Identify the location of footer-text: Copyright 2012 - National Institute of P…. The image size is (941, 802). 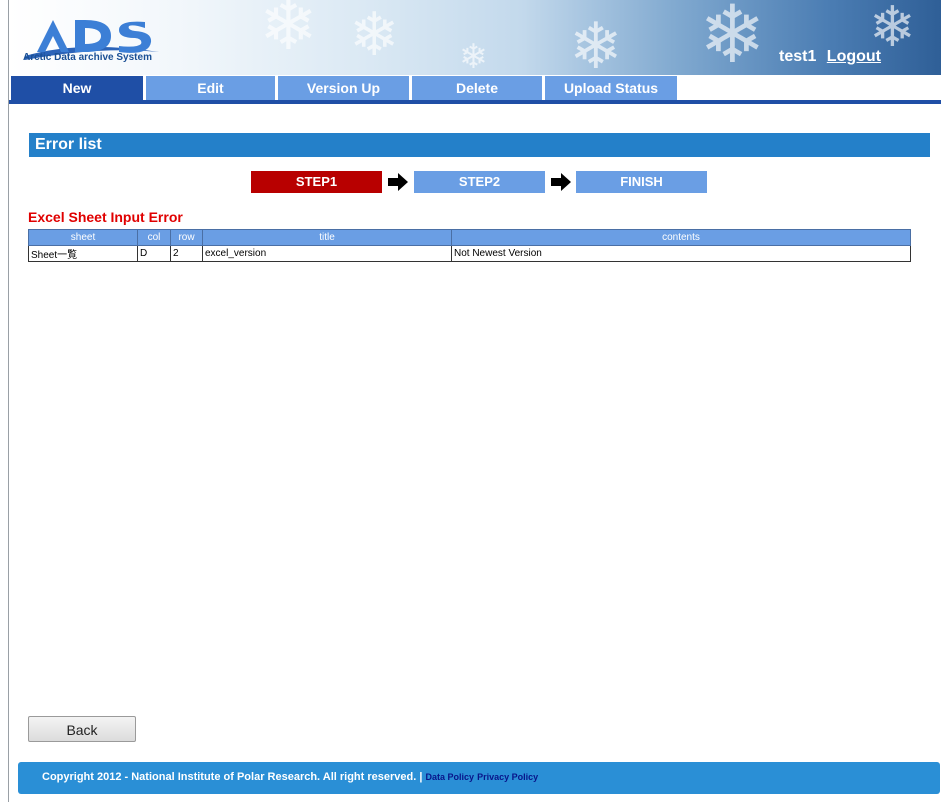
(290, 777).